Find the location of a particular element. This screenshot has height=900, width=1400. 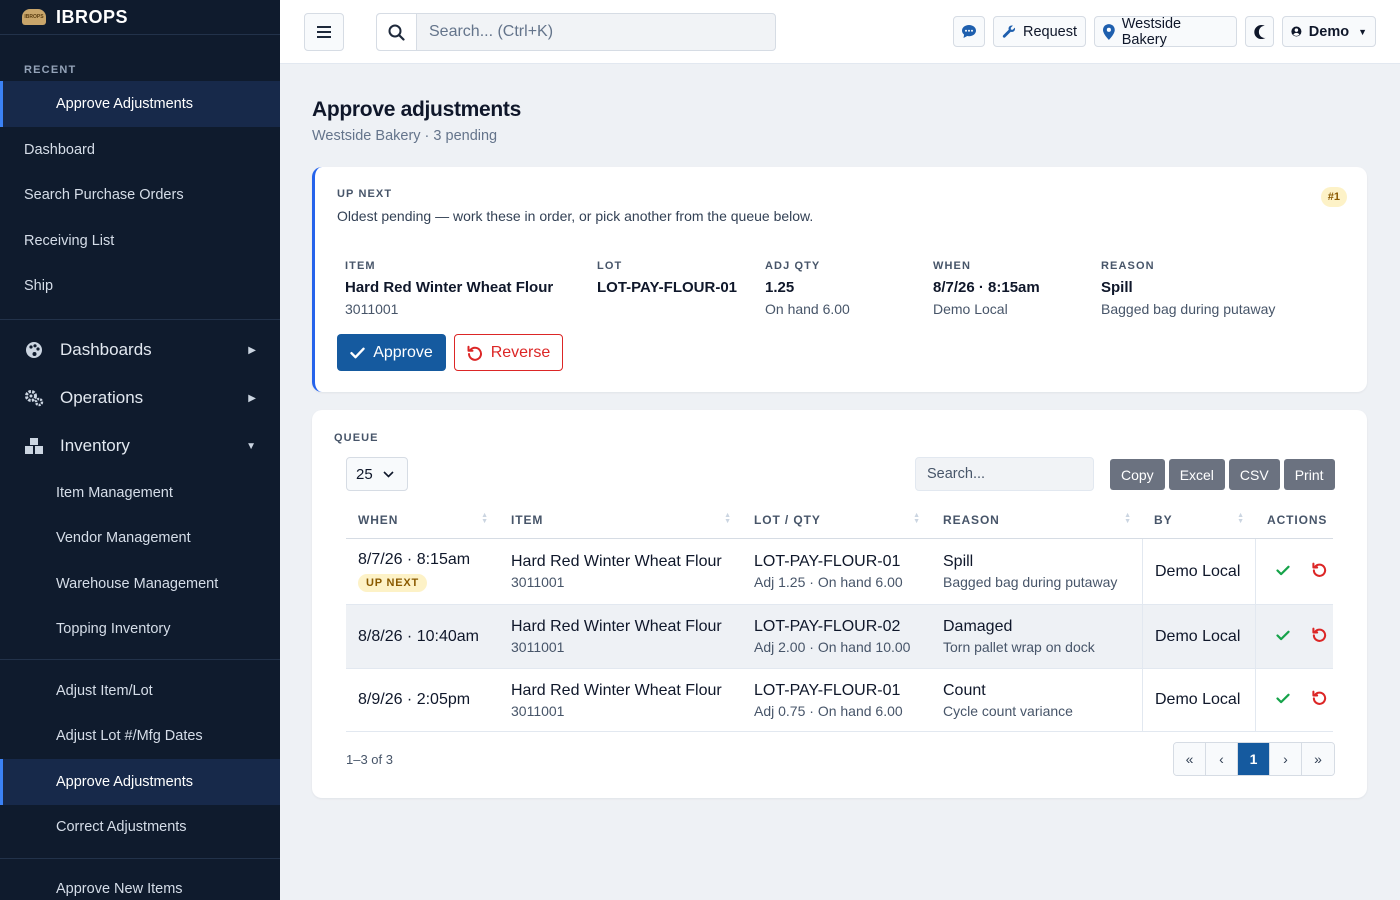

sidebar-item-adjust-item-lot: Adjust Item/Lot is located at coordinates (140, 691).